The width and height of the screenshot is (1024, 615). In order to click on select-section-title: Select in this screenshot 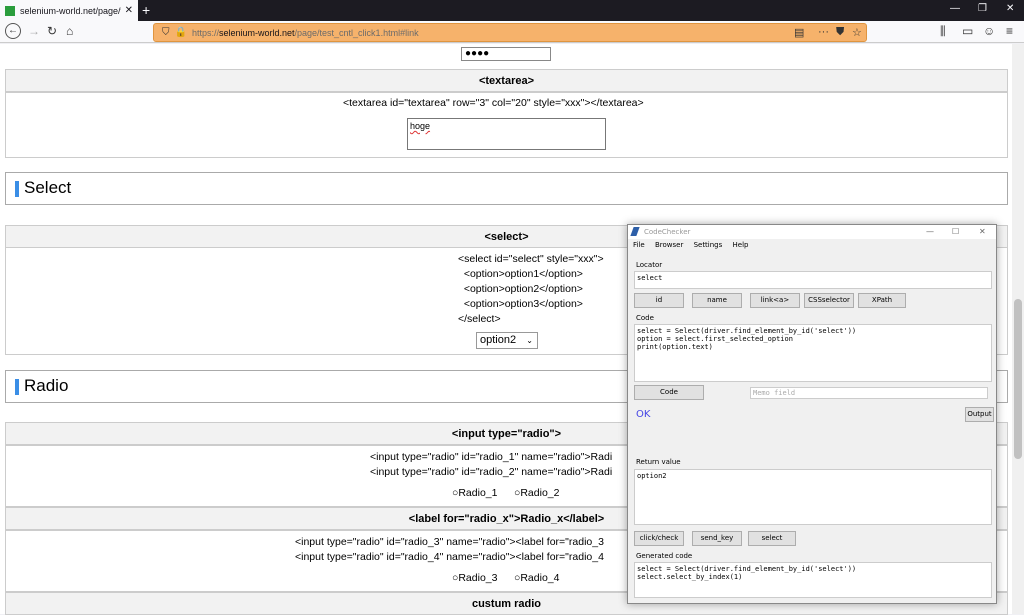, I will do `click(48, 187)`.